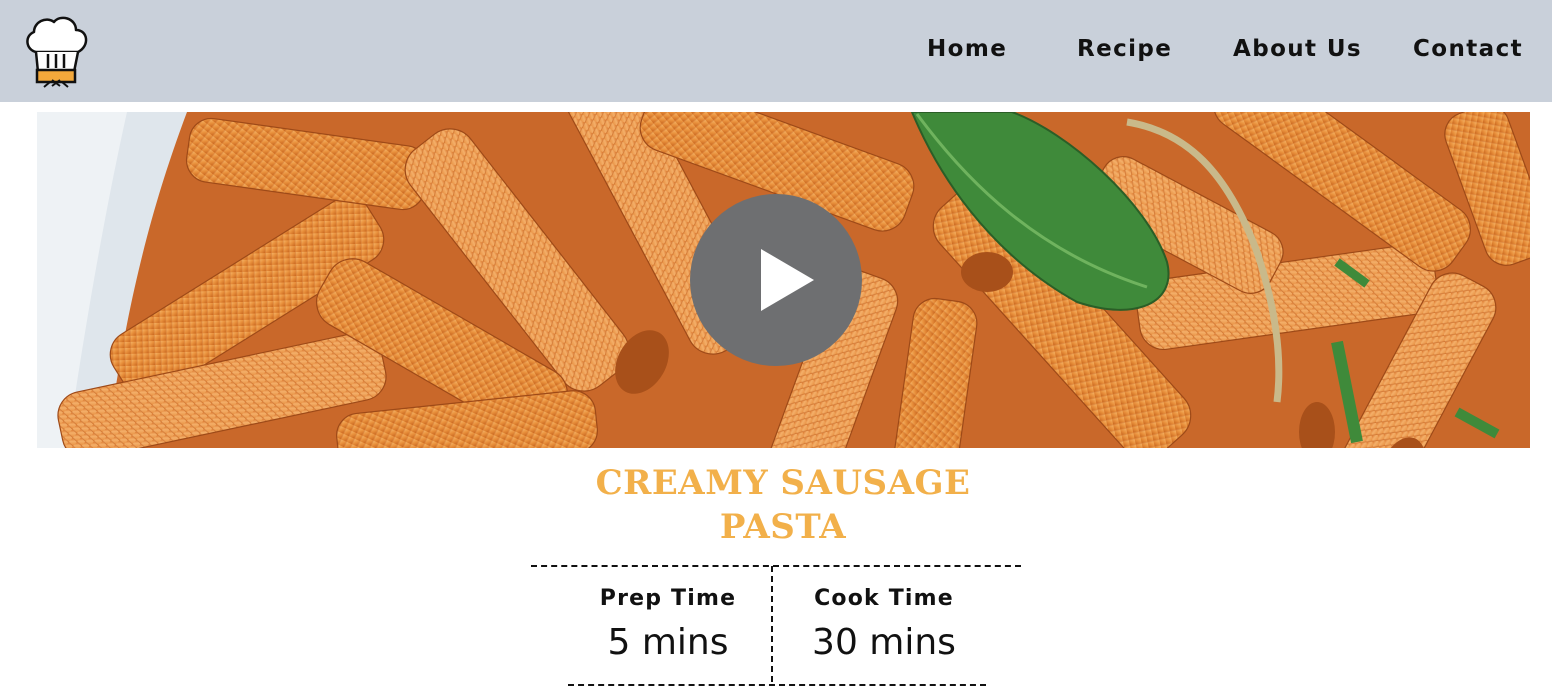  I want to click on nav-recipe-link: Recipe, so click(1124, 49).